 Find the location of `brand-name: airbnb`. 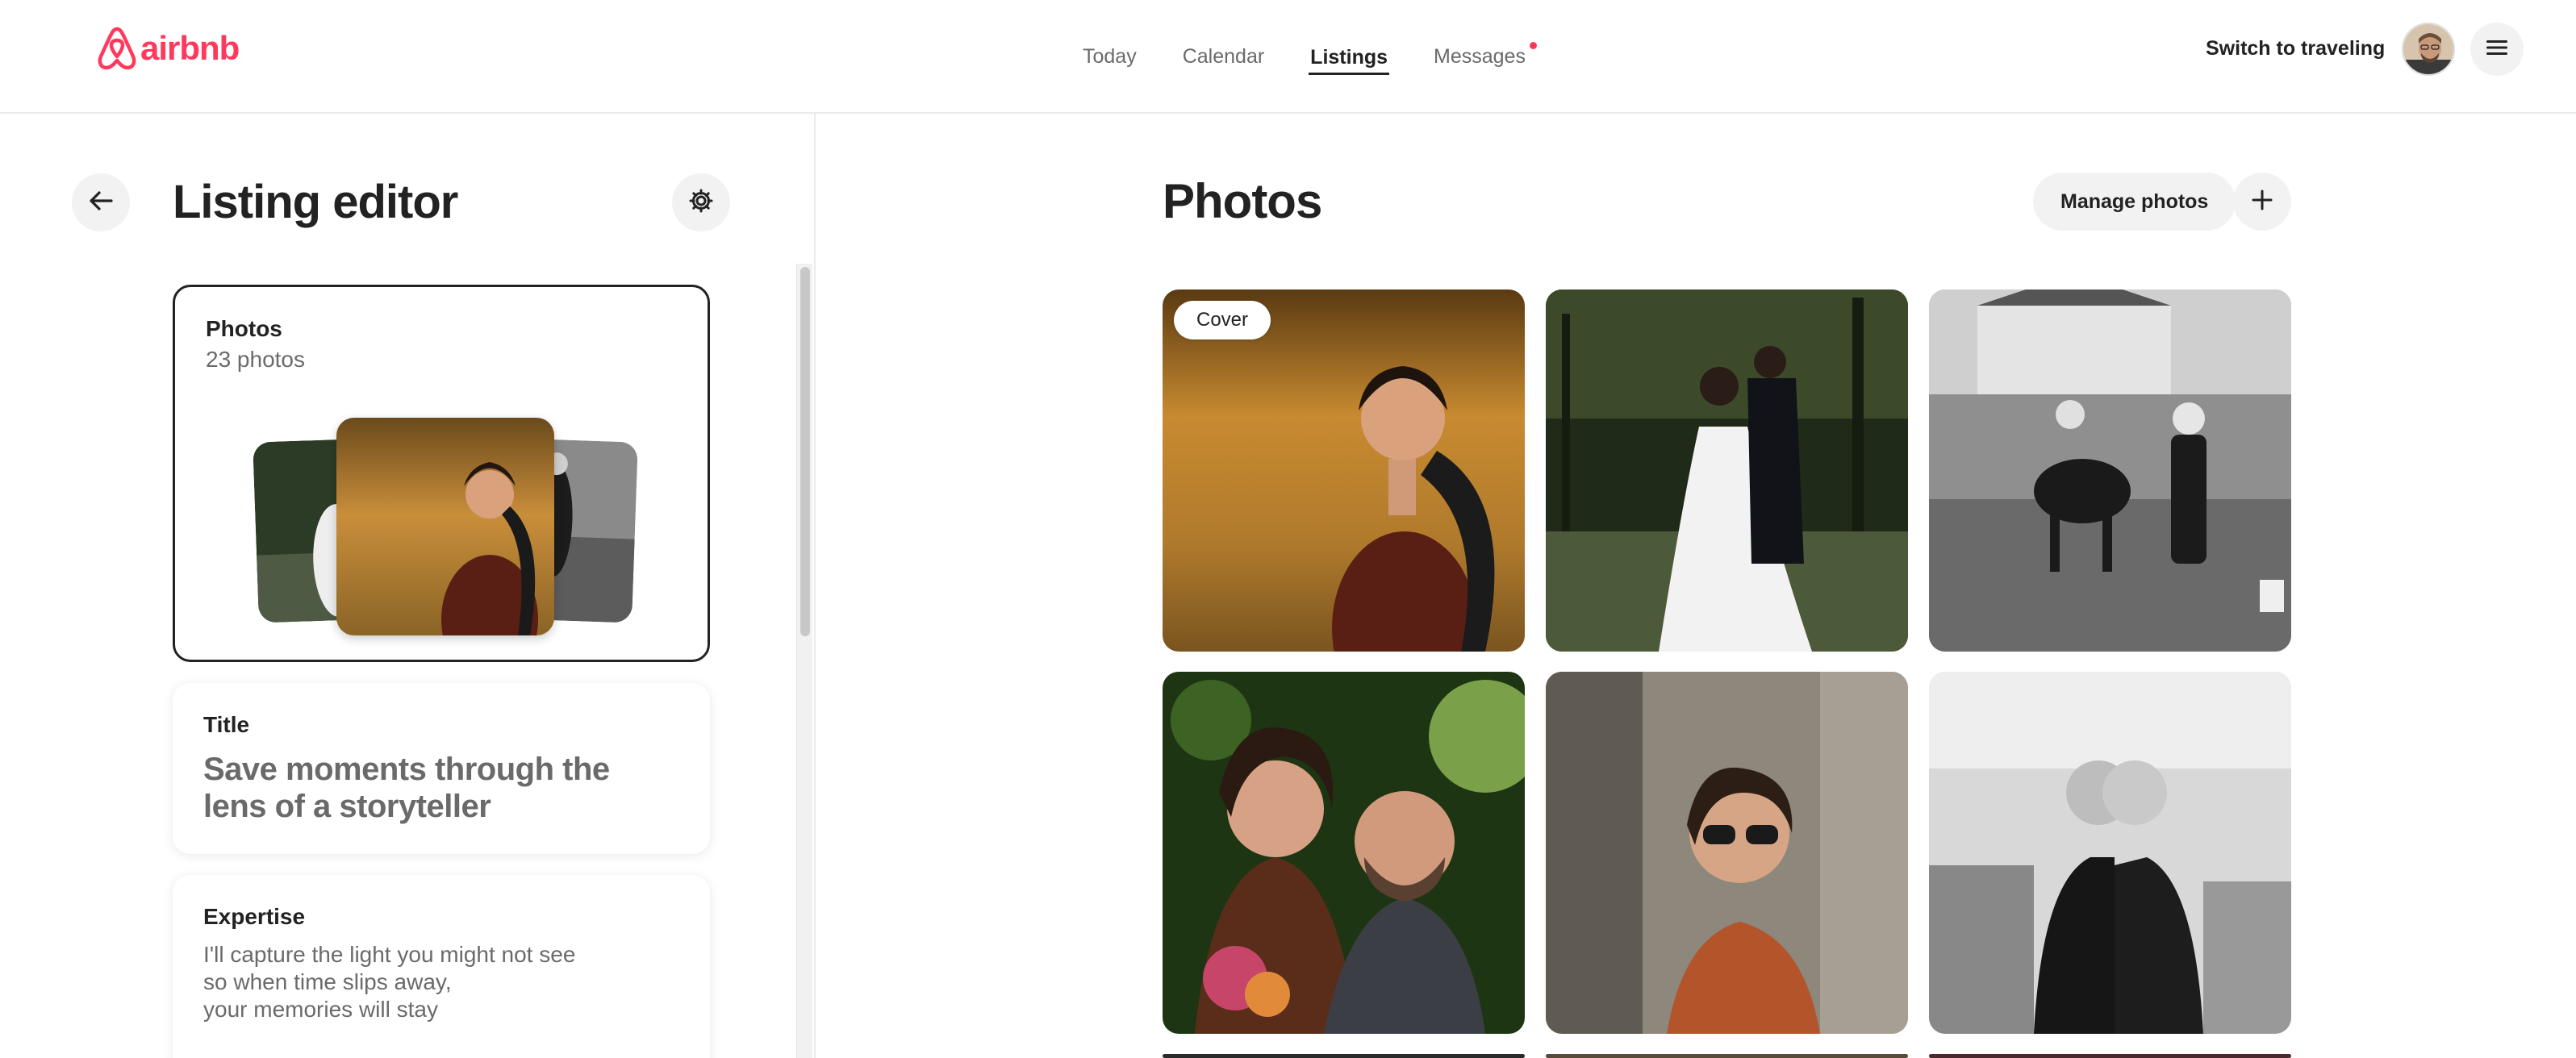

brand-name: airbnb is located at coordinates (190, 48).